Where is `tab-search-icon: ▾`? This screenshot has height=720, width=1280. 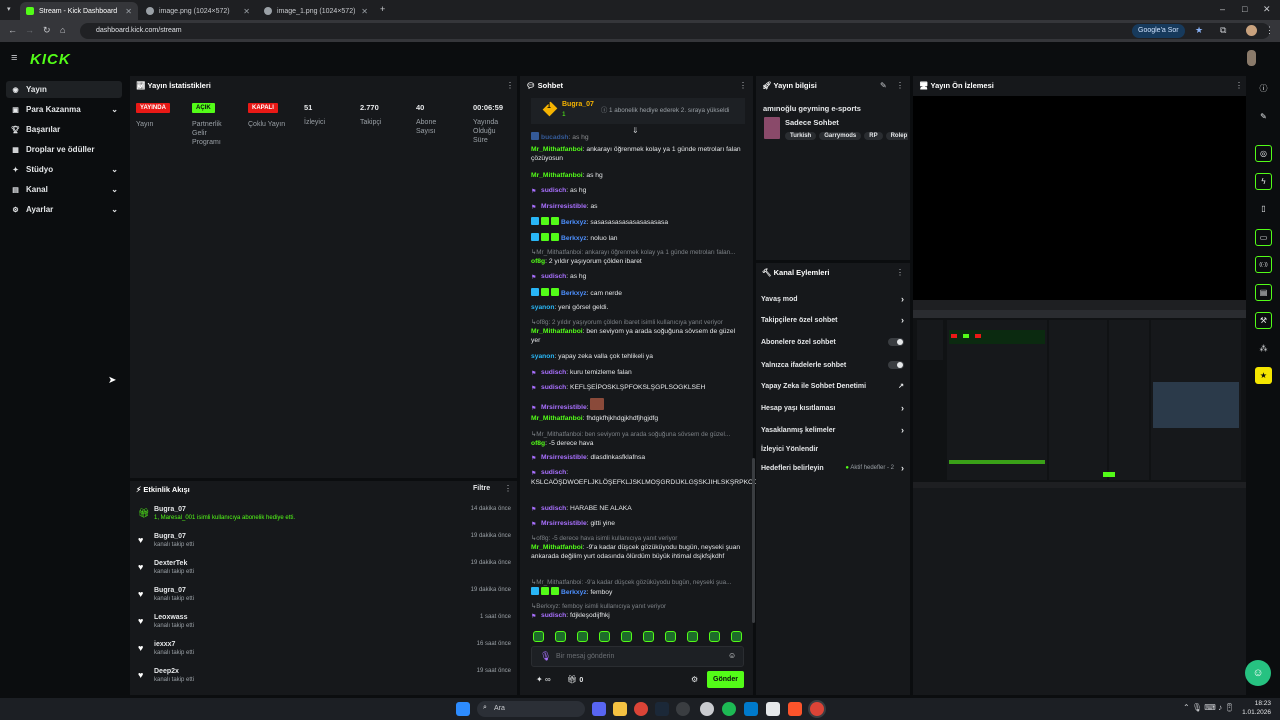
tab-search-icon: ▾ is located at coordinates (9, 9).